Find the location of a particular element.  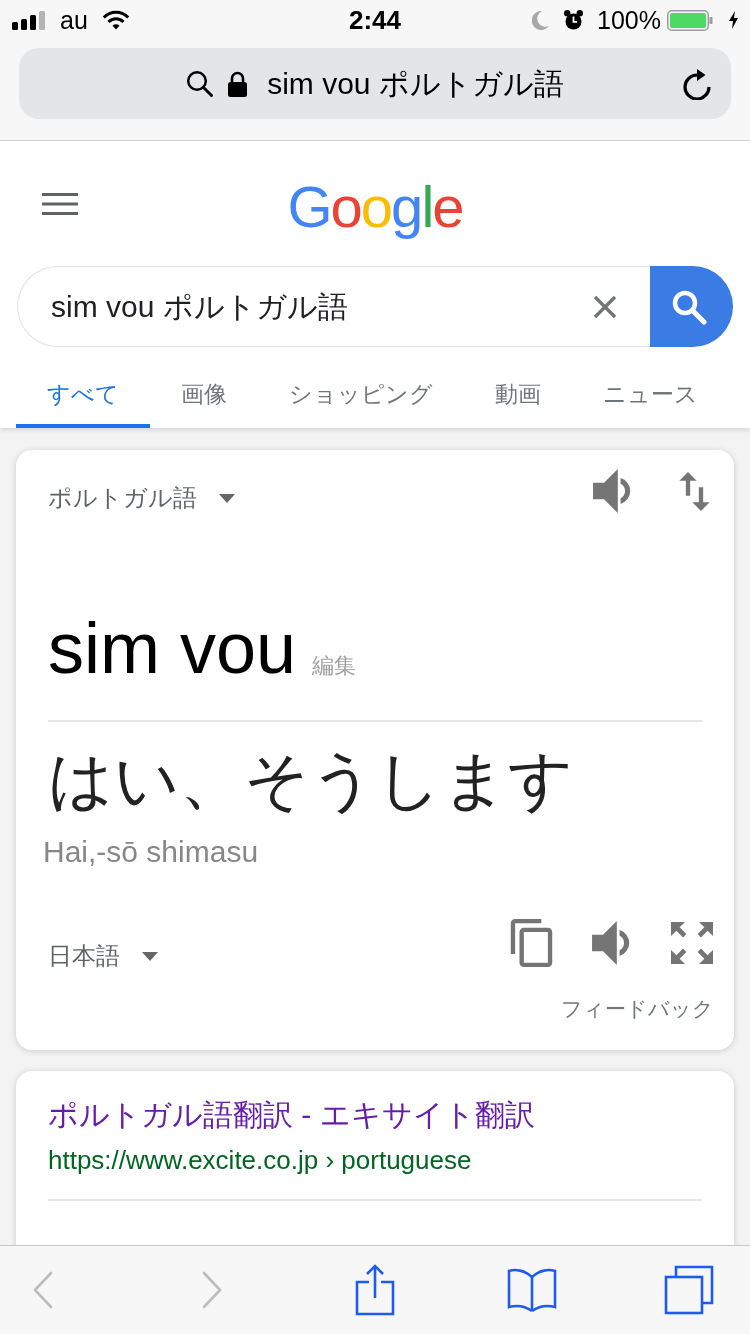

share-icon is located at coordinates (375, 1290).